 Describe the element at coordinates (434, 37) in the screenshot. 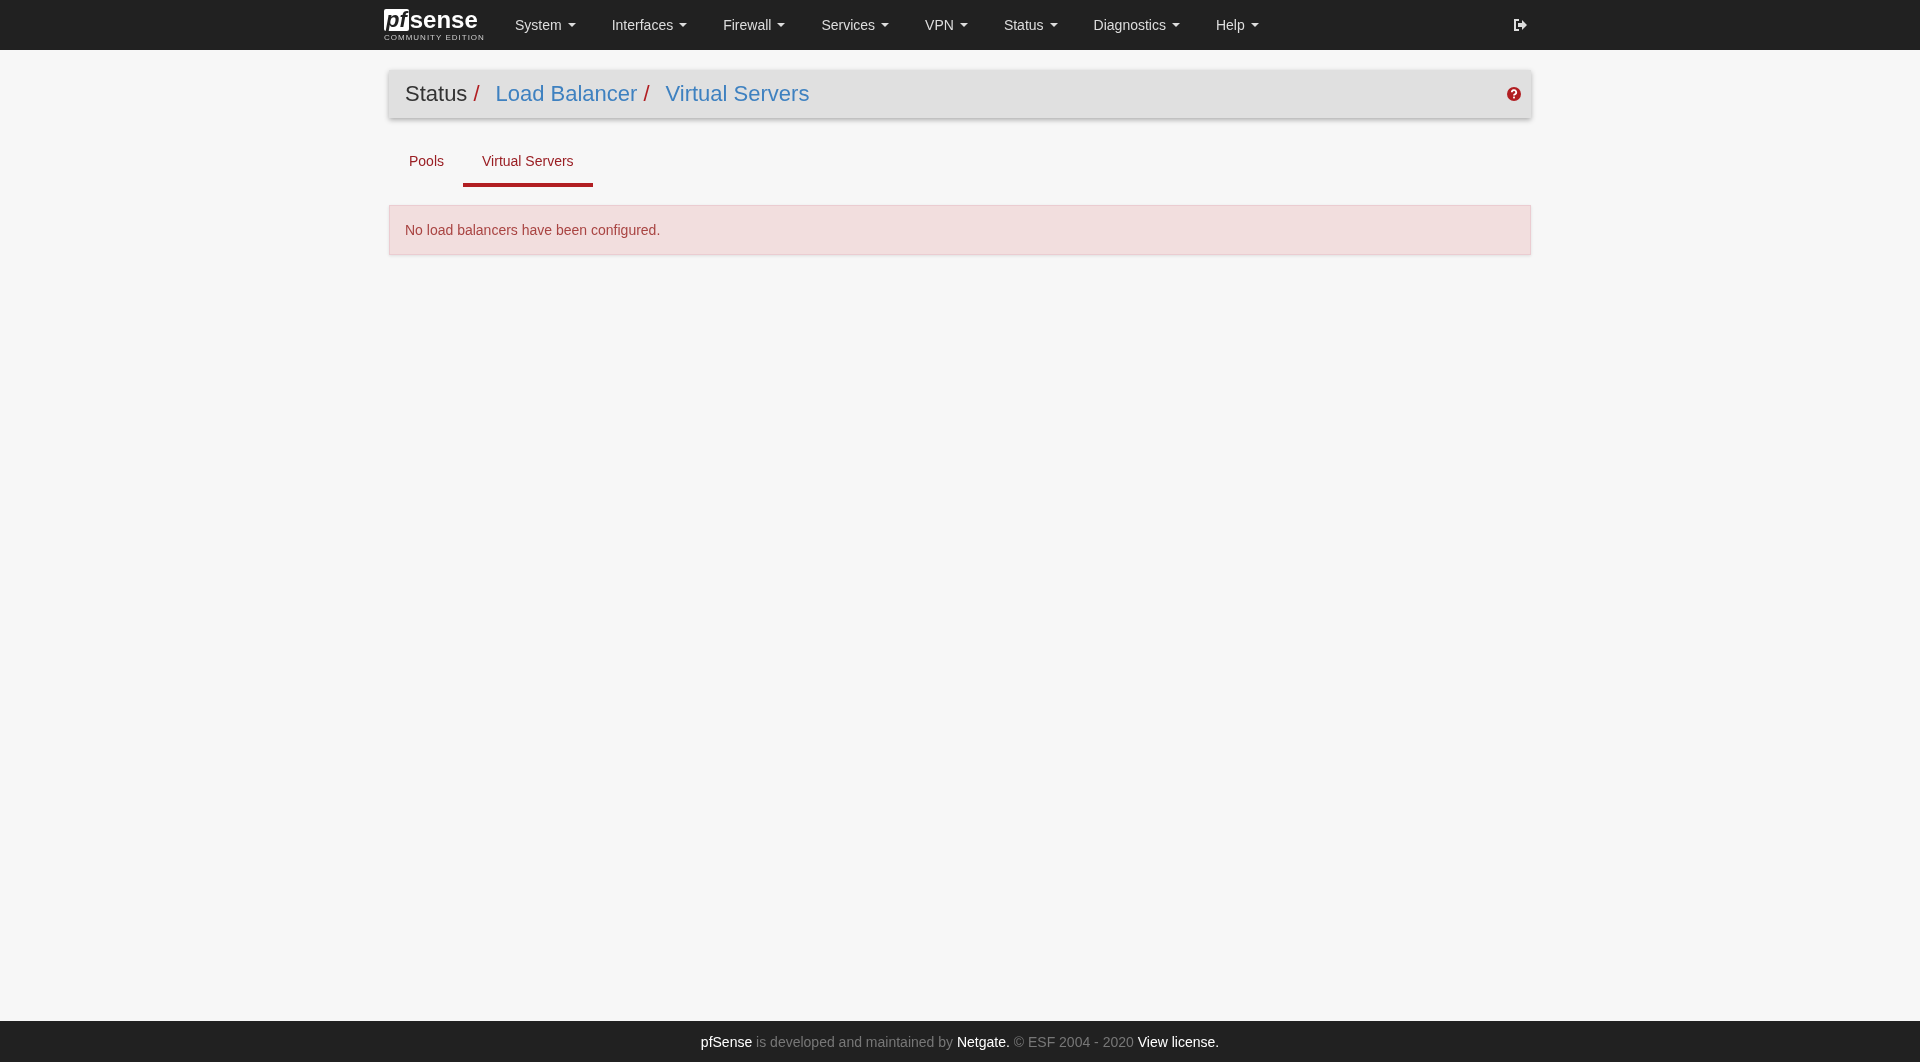

I see `logo-subtitle: COMMUNITY EDITION` at that location.